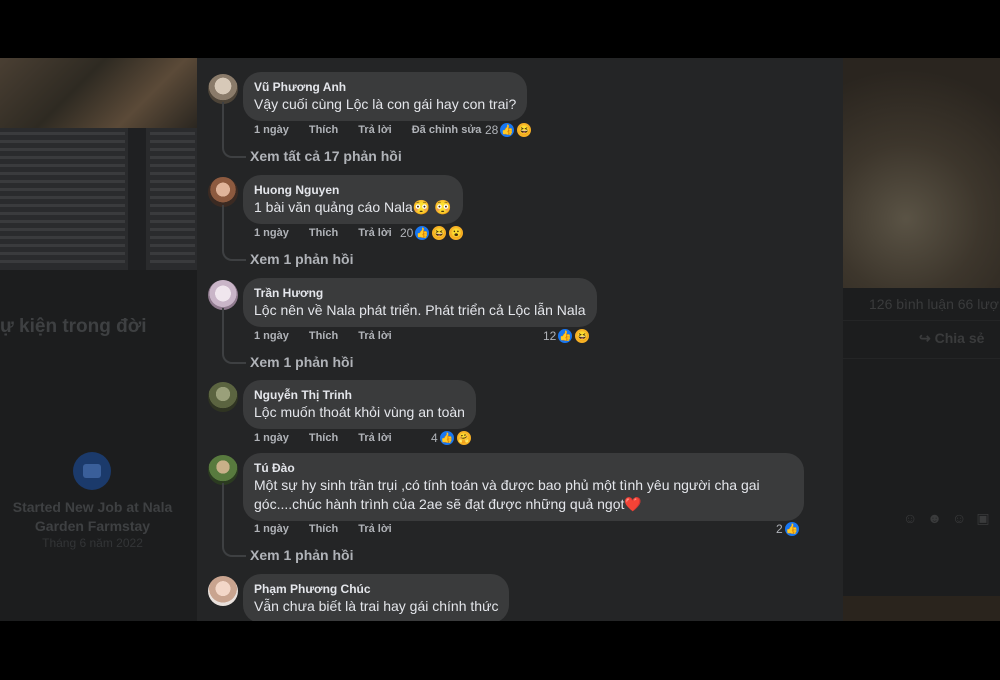 The image size is (1000, 680). What do you see at coordinates (376, 589) in the screenshot?
I see `comment-author: Phạm Phương Chúc` at bounding box center [376, 589].